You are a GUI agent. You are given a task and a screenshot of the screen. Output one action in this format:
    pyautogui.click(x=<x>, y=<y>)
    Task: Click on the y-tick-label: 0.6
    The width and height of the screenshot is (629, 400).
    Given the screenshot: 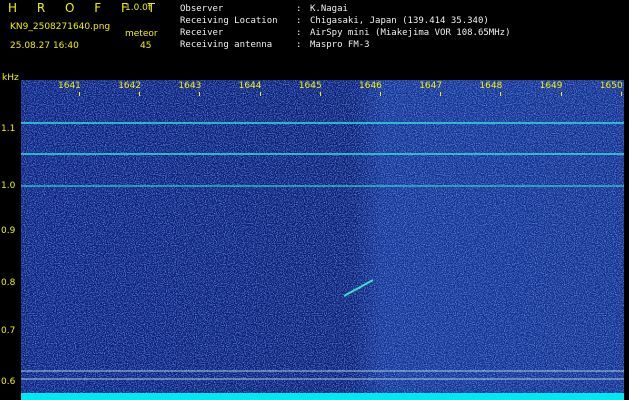 What is the action you would take?
    pyautogui.click(x=8, y=382)
    